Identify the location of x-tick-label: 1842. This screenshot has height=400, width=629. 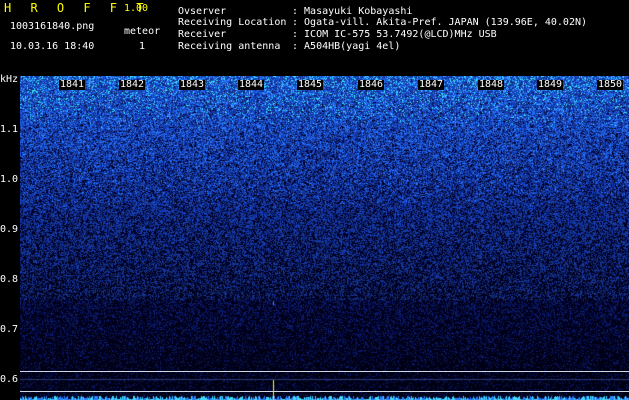
(132, 84).